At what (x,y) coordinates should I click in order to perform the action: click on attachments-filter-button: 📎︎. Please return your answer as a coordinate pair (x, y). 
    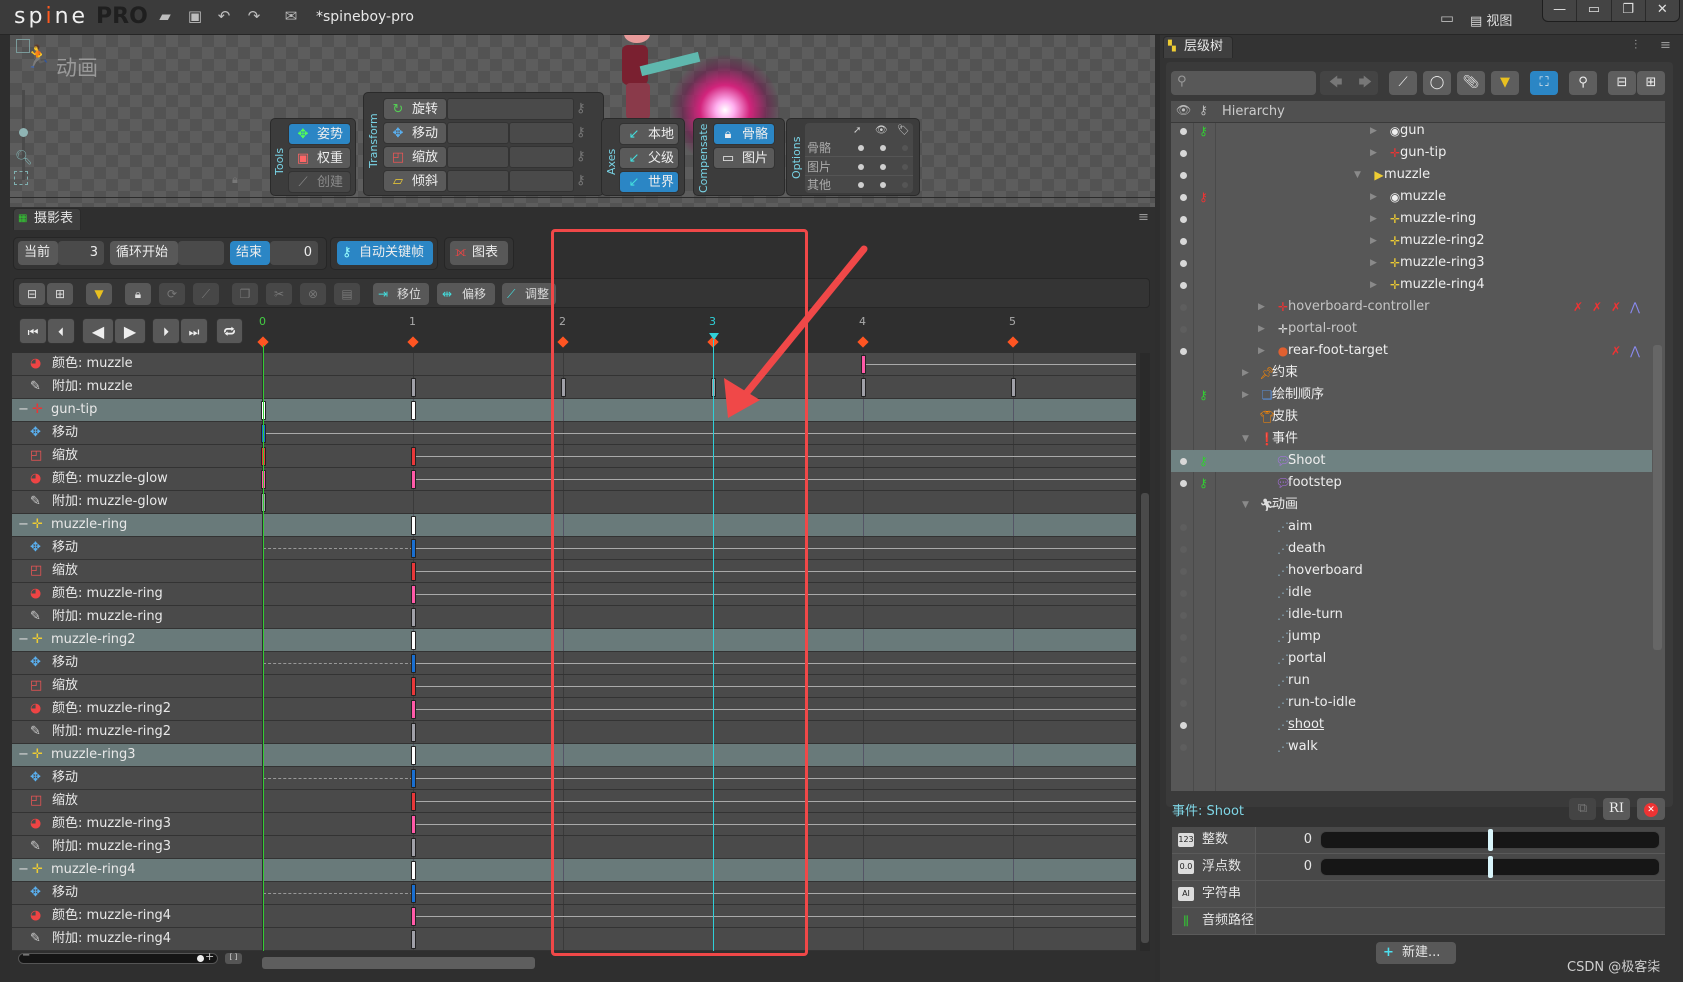
    Looking at the image, I should click on (1471, 83).